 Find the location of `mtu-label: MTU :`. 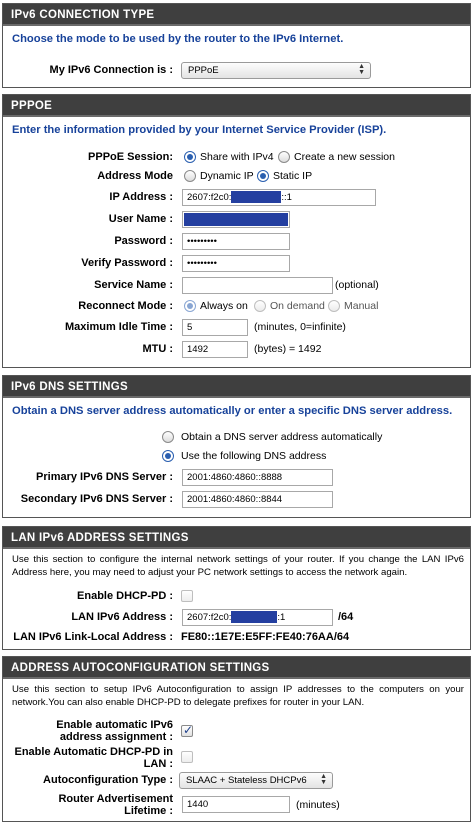

mtu-label: MTU : is located at coordinates (157, 349).